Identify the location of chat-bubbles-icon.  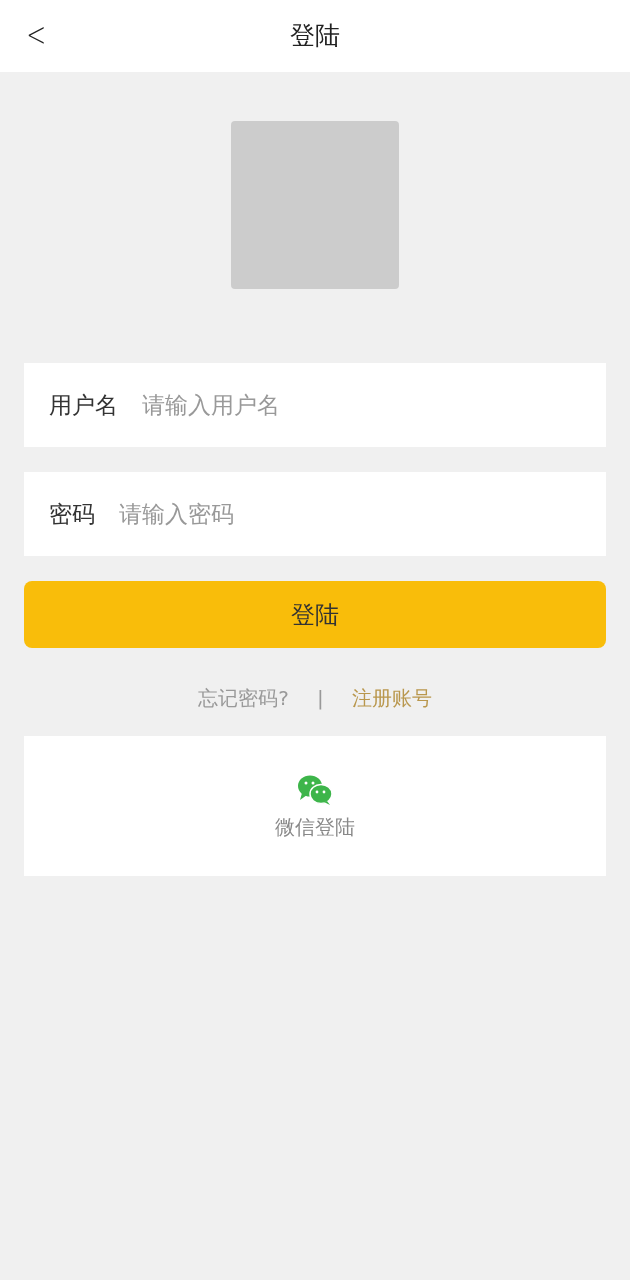
(315, 790).